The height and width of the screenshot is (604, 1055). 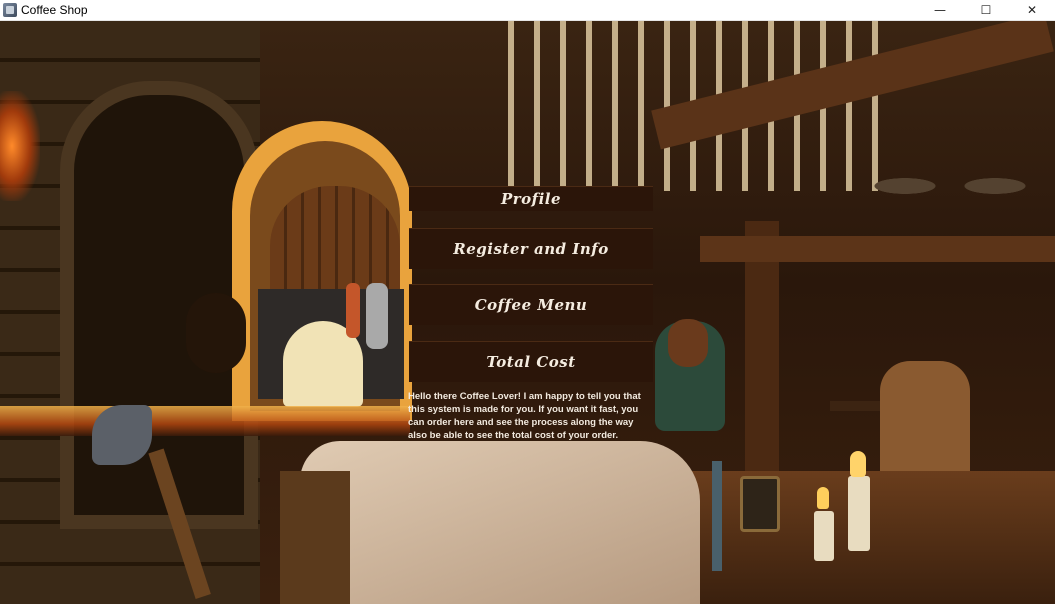 I want to click on profile-button-label: Profile, so click(x=531, y=199).